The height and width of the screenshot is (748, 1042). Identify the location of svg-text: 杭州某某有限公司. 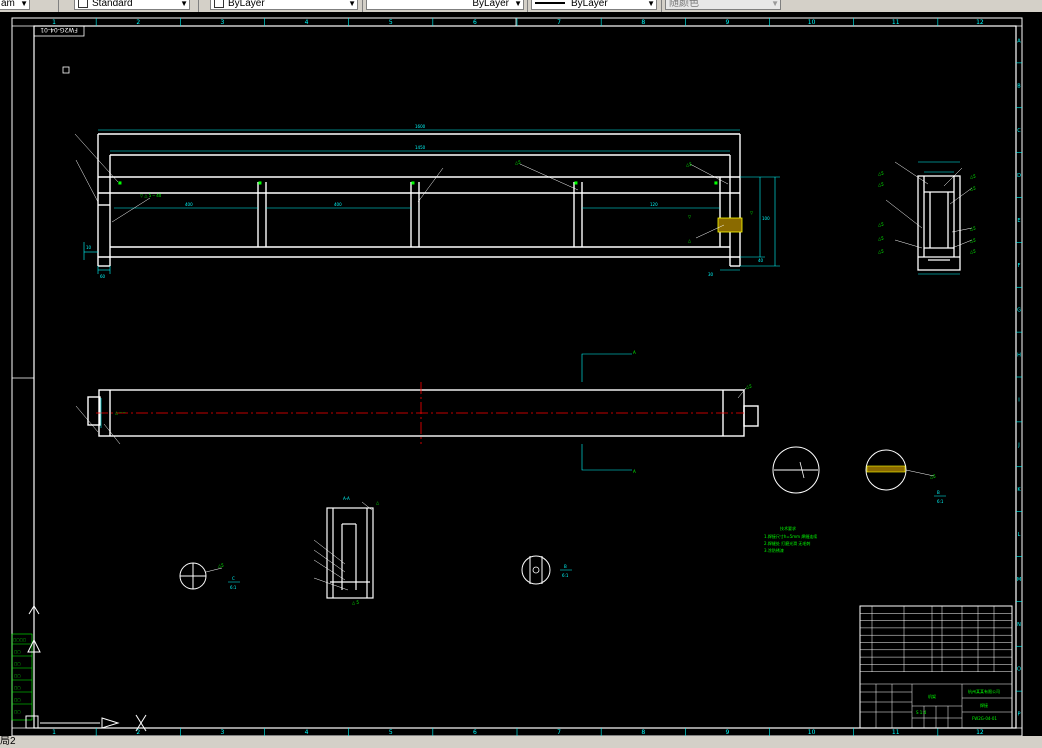
(984, 691).